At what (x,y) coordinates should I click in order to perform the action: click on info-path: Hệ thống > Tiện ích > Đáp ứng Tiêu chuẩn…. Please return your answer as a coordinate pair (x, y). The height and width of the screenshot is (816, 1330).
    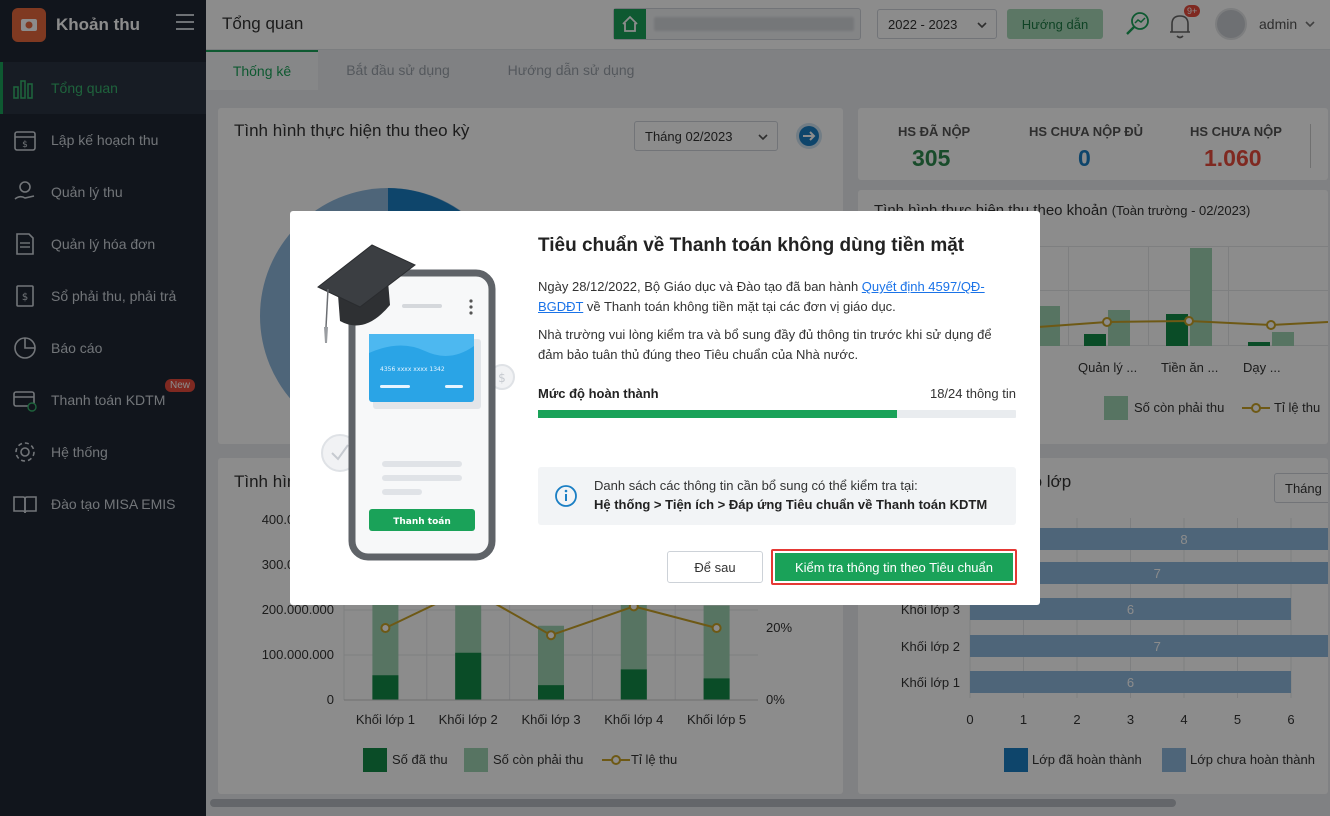
    Looking at the image, I should click on (791, 504).